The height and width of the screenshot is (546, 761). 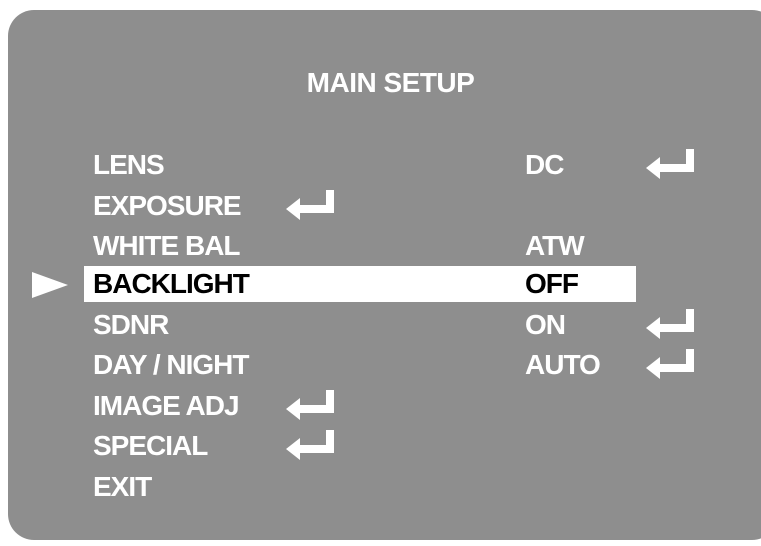 What do you see at coordinates (167, 205) in the screenshot?
I see `menu-item-label: EXPOSURE` at bounding box center [167, 205].